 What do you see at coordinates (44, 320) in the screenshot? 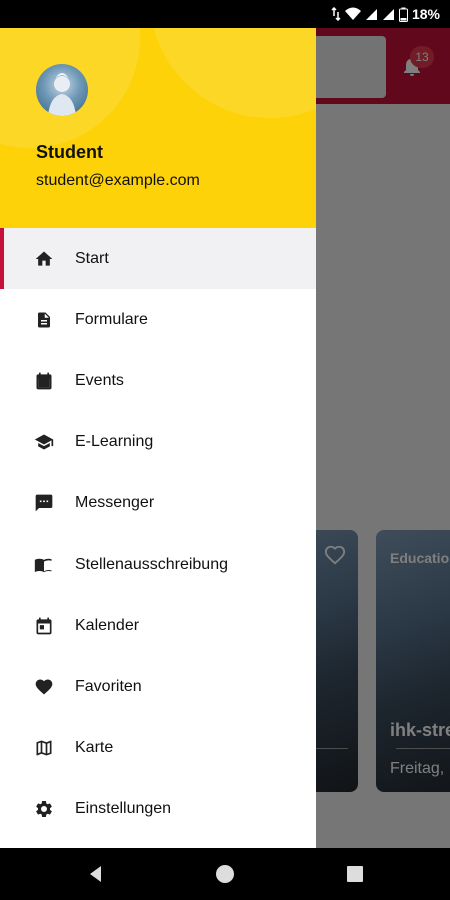
I see `document-icon` at bounding box center [44, 320].